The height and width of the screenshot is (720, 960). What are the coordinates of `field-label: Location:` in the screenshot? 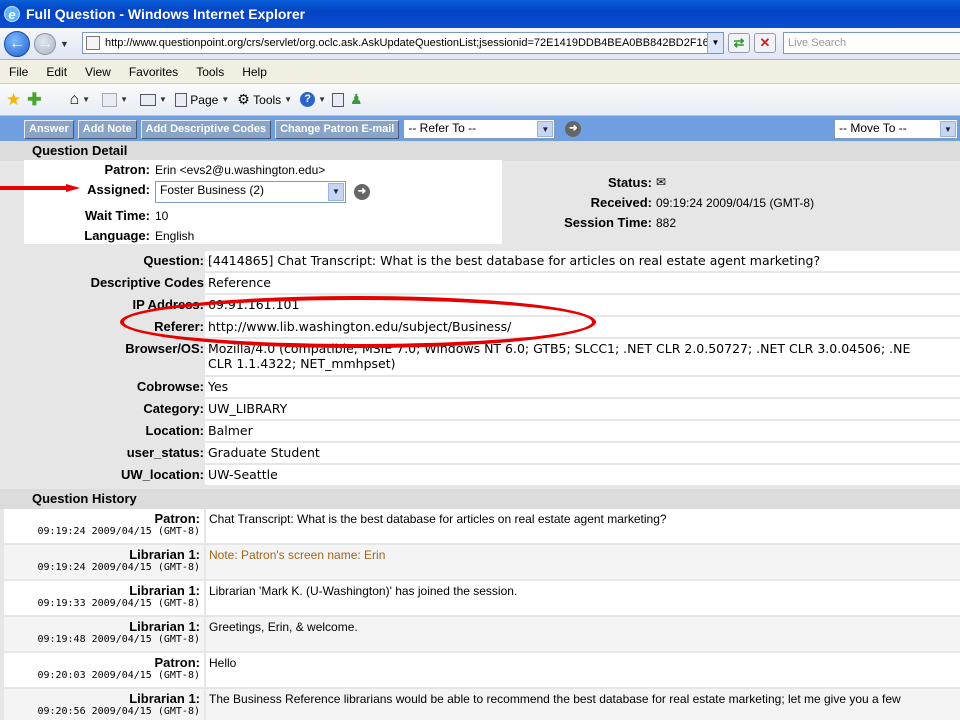 It's located at (175, 430).